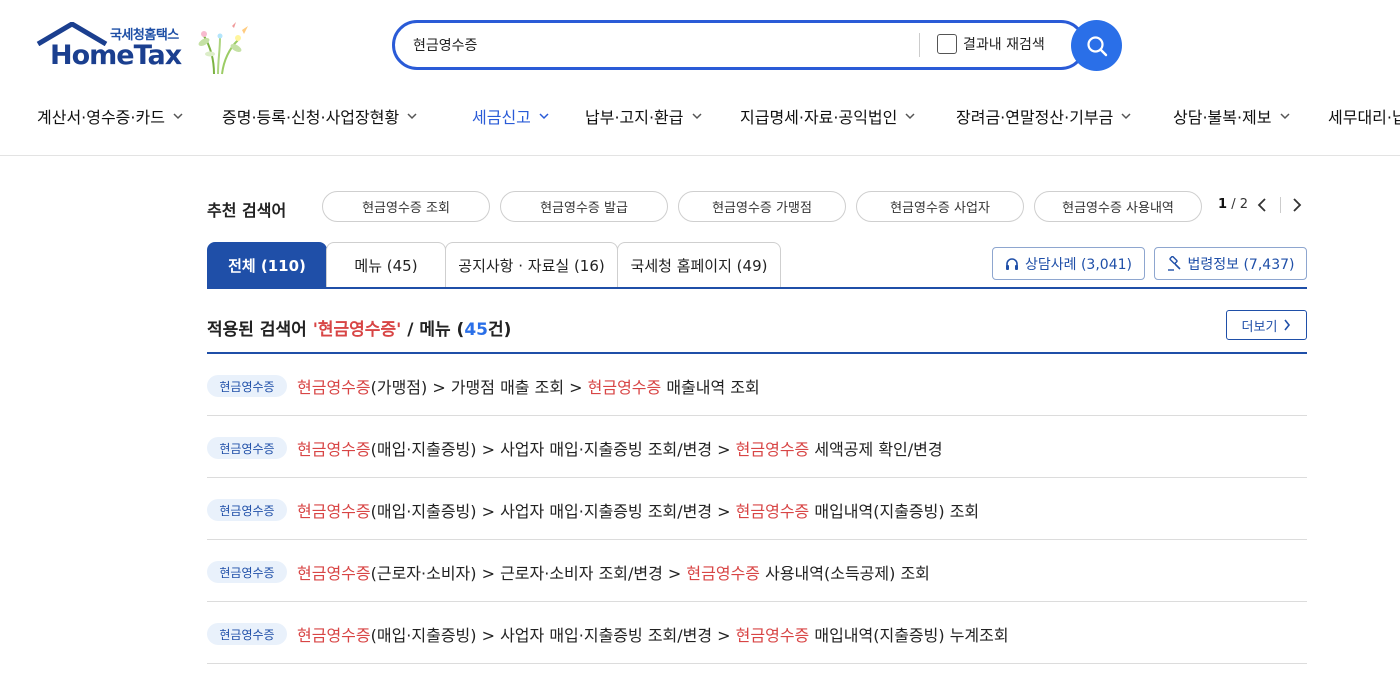 This screenshot has width=1400, height=687. Describe the element at coordinates (699, 265) in the screenshot. I see `tab-nts-homepage: 국세청 홈페이지 (49)` at that location.